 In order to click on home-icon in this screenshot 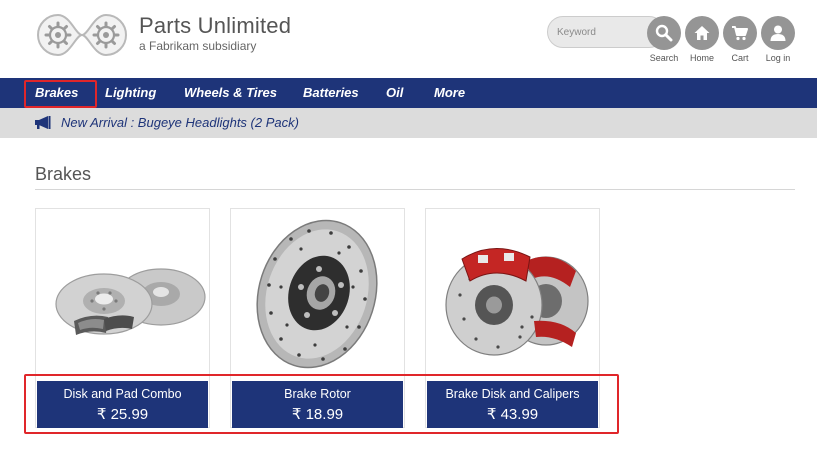, I will do `click(702, 33)`.